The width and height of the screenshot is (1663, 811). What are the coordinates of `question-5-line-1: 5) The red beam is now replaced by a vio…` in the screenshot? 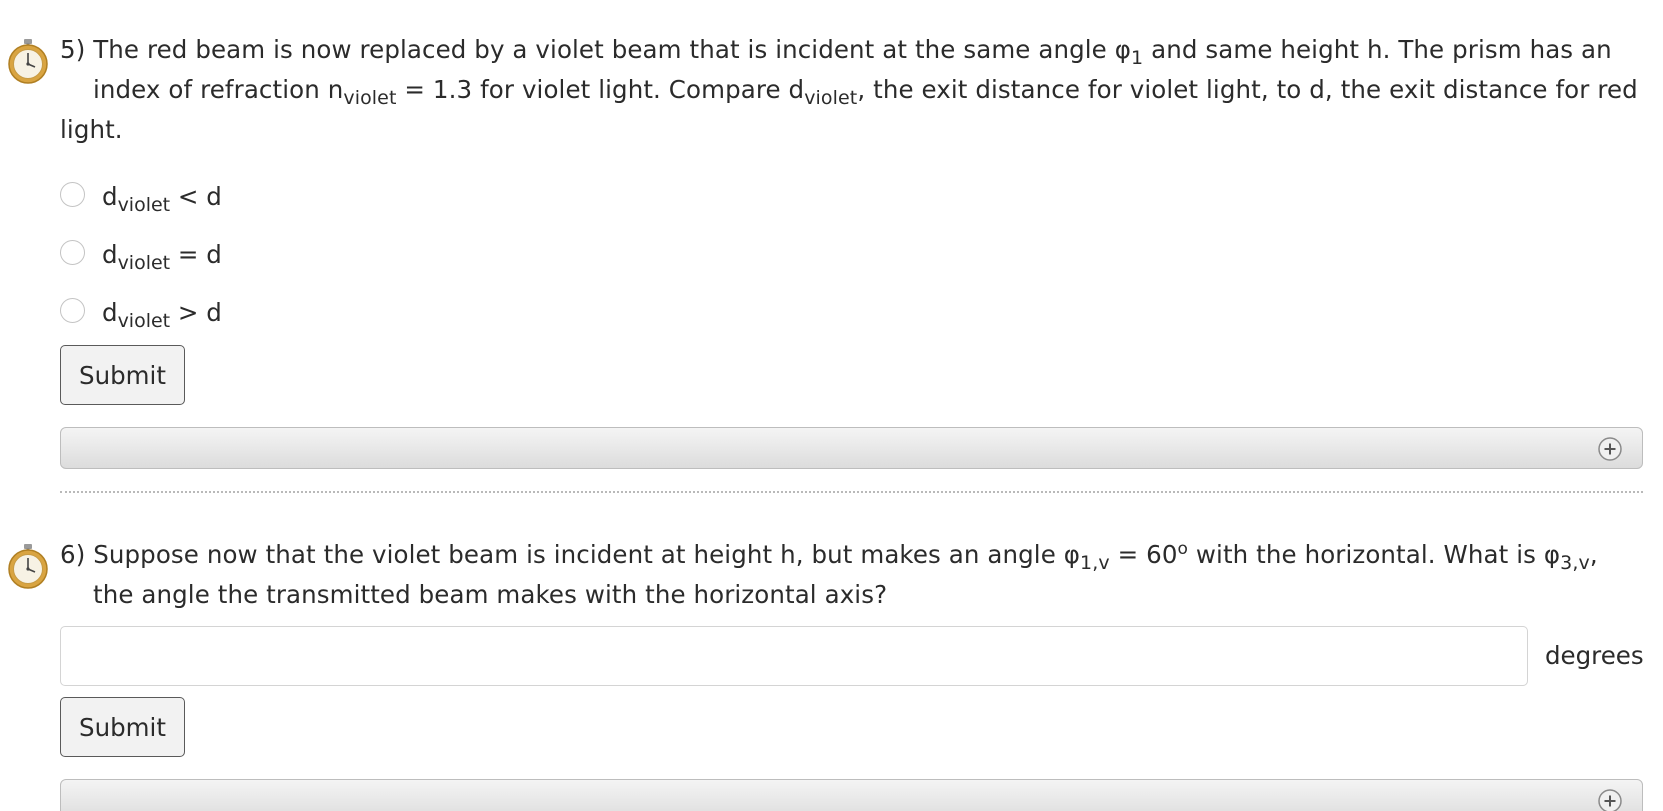 It's located at (849, 50).